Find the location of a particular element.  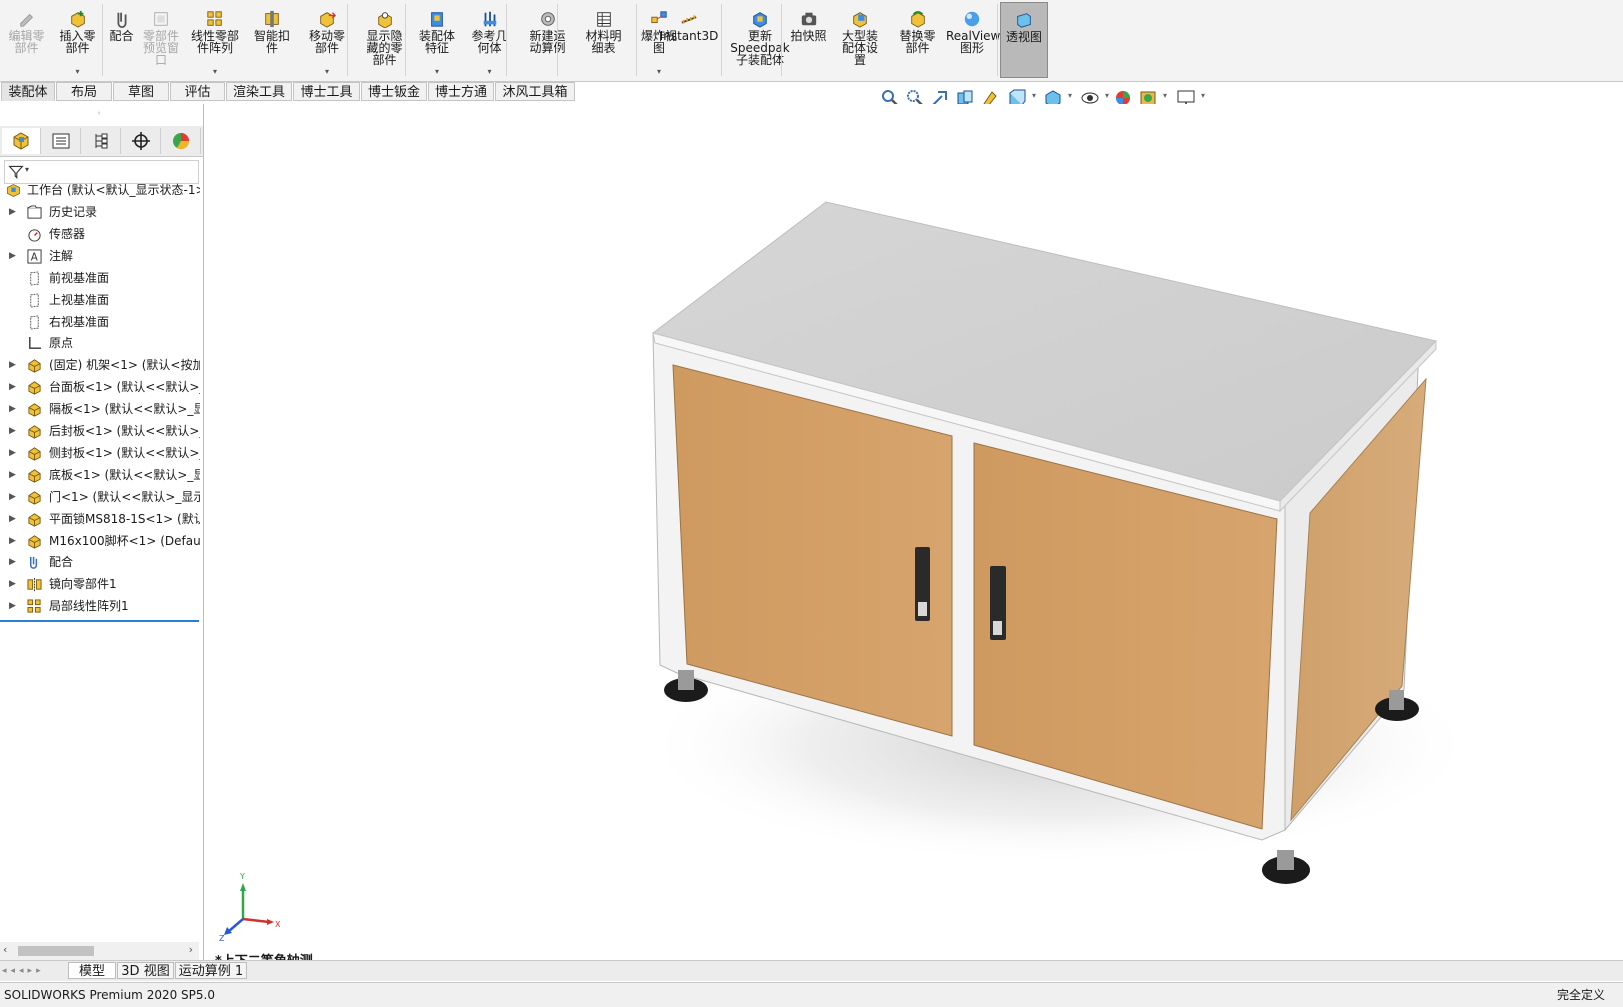

tree-item: 上视基准面 is located at coordinates (100, 300).